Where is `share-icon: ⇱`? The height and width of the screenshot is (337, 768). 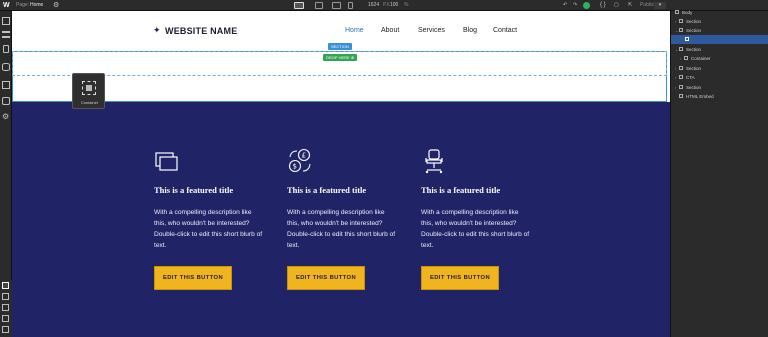
share-icon: ⇱ is located at coordinates (630, 5).